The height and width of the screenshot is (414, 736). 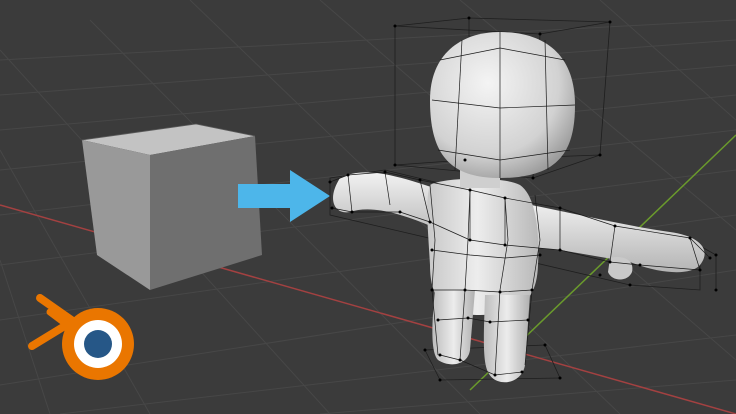 I want to click on character-leg-right, so click(x=506, y=339).